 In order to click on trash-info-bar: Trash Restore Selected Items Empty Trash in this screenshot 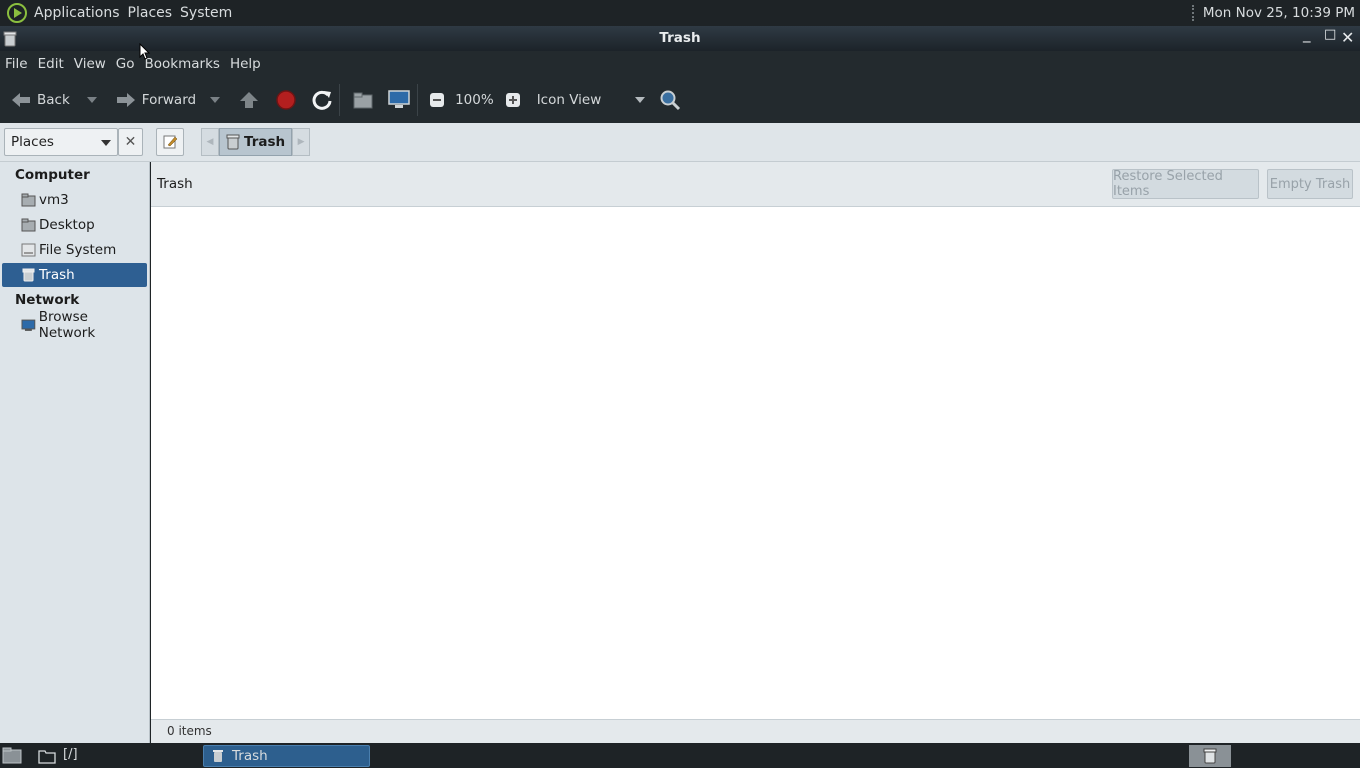, I will do `click(755, 184)`.